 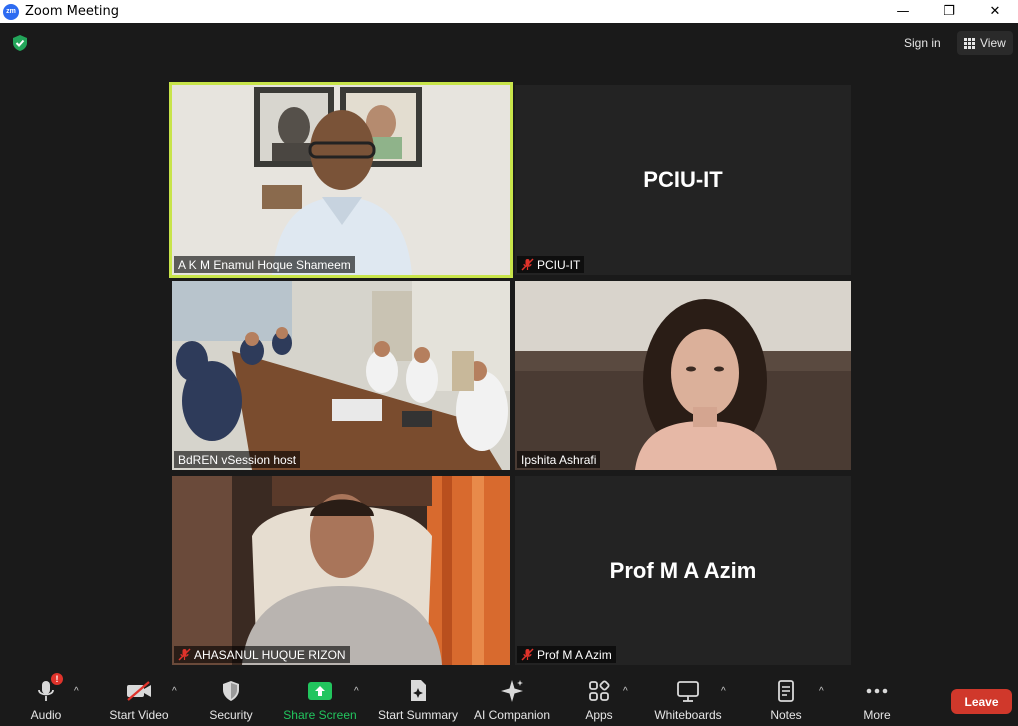 I want to click on more-button: More, so click(x=877, y=701).